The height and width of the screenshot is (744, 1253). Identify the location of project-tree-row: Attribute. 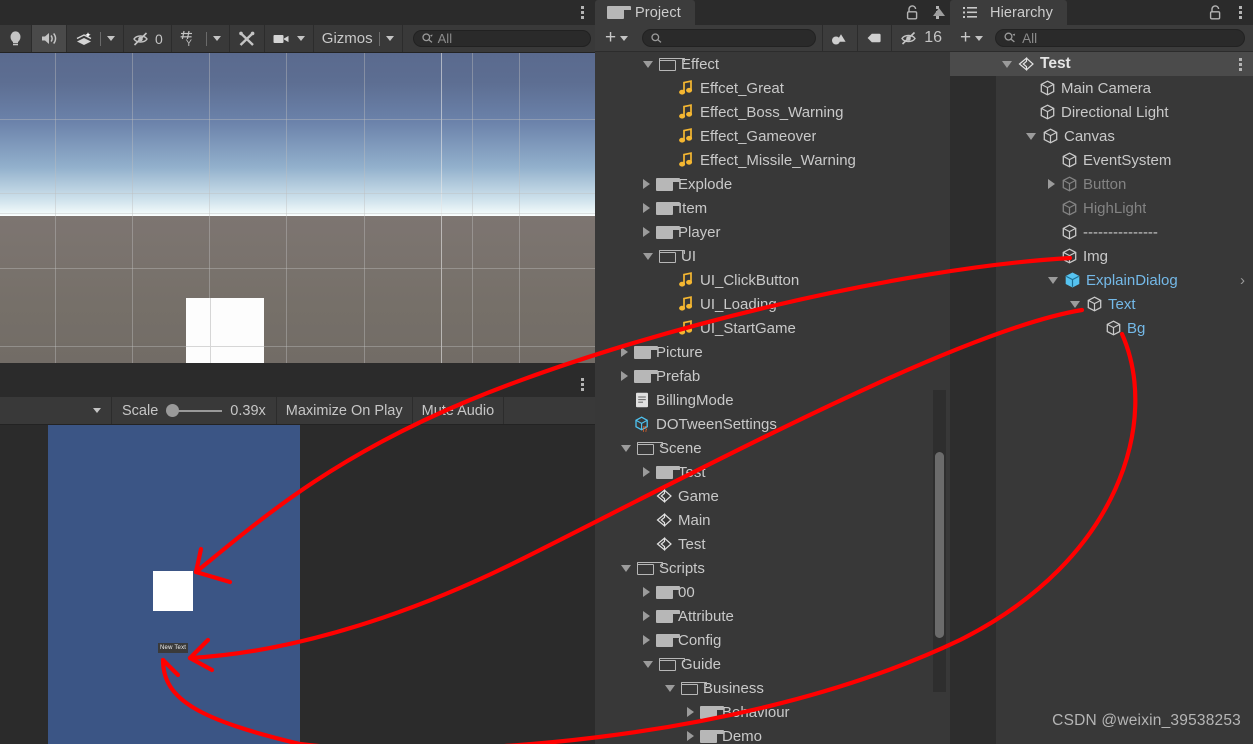
(772, 616).